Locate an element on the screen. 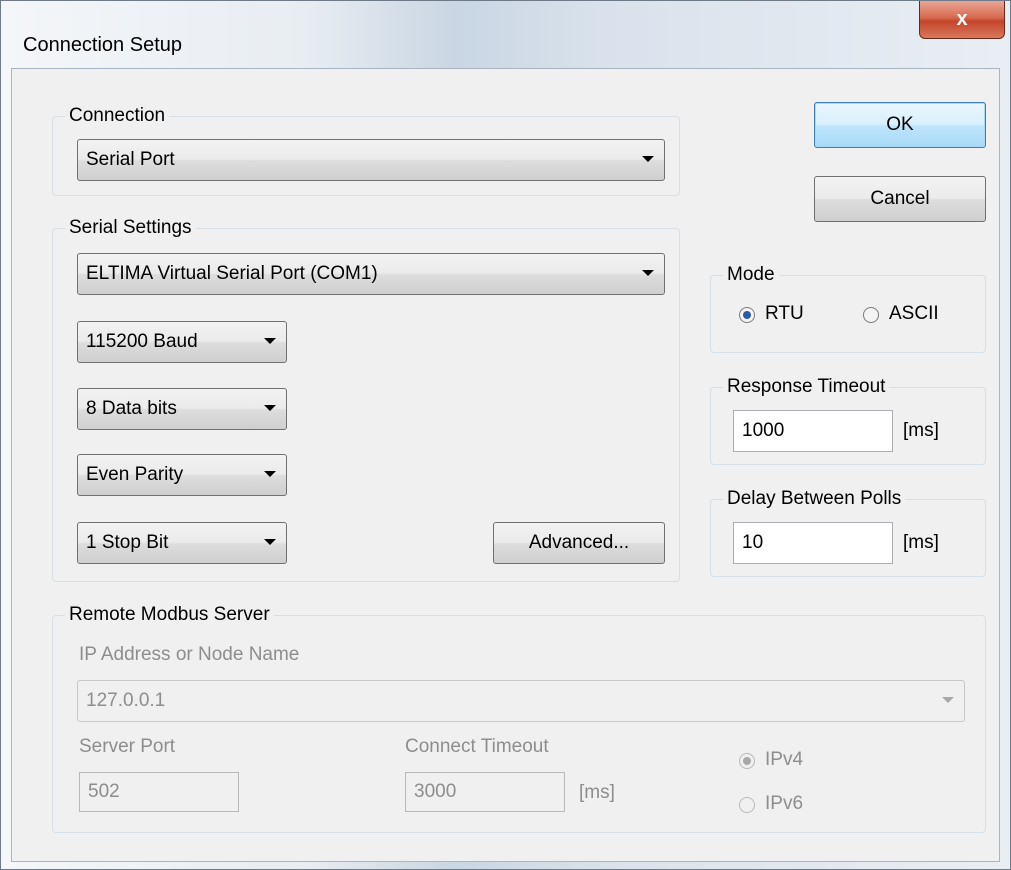 The height and width of the screenshot is (870, 1011). delay-between-polls-value: 10 is located at coordinates (753, 542).